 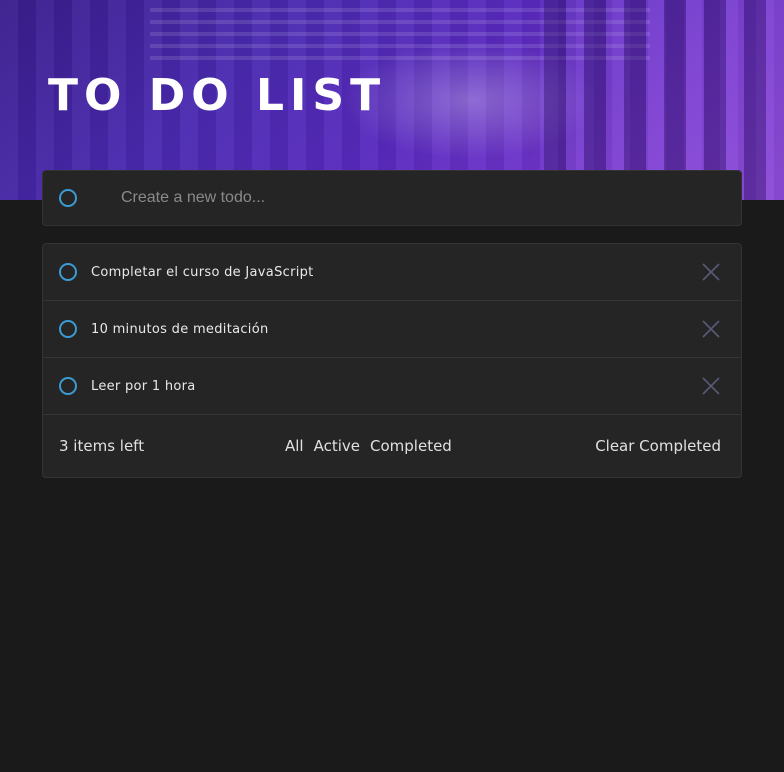 I want to click on new-todo-bar, so click(x=392, y=198).